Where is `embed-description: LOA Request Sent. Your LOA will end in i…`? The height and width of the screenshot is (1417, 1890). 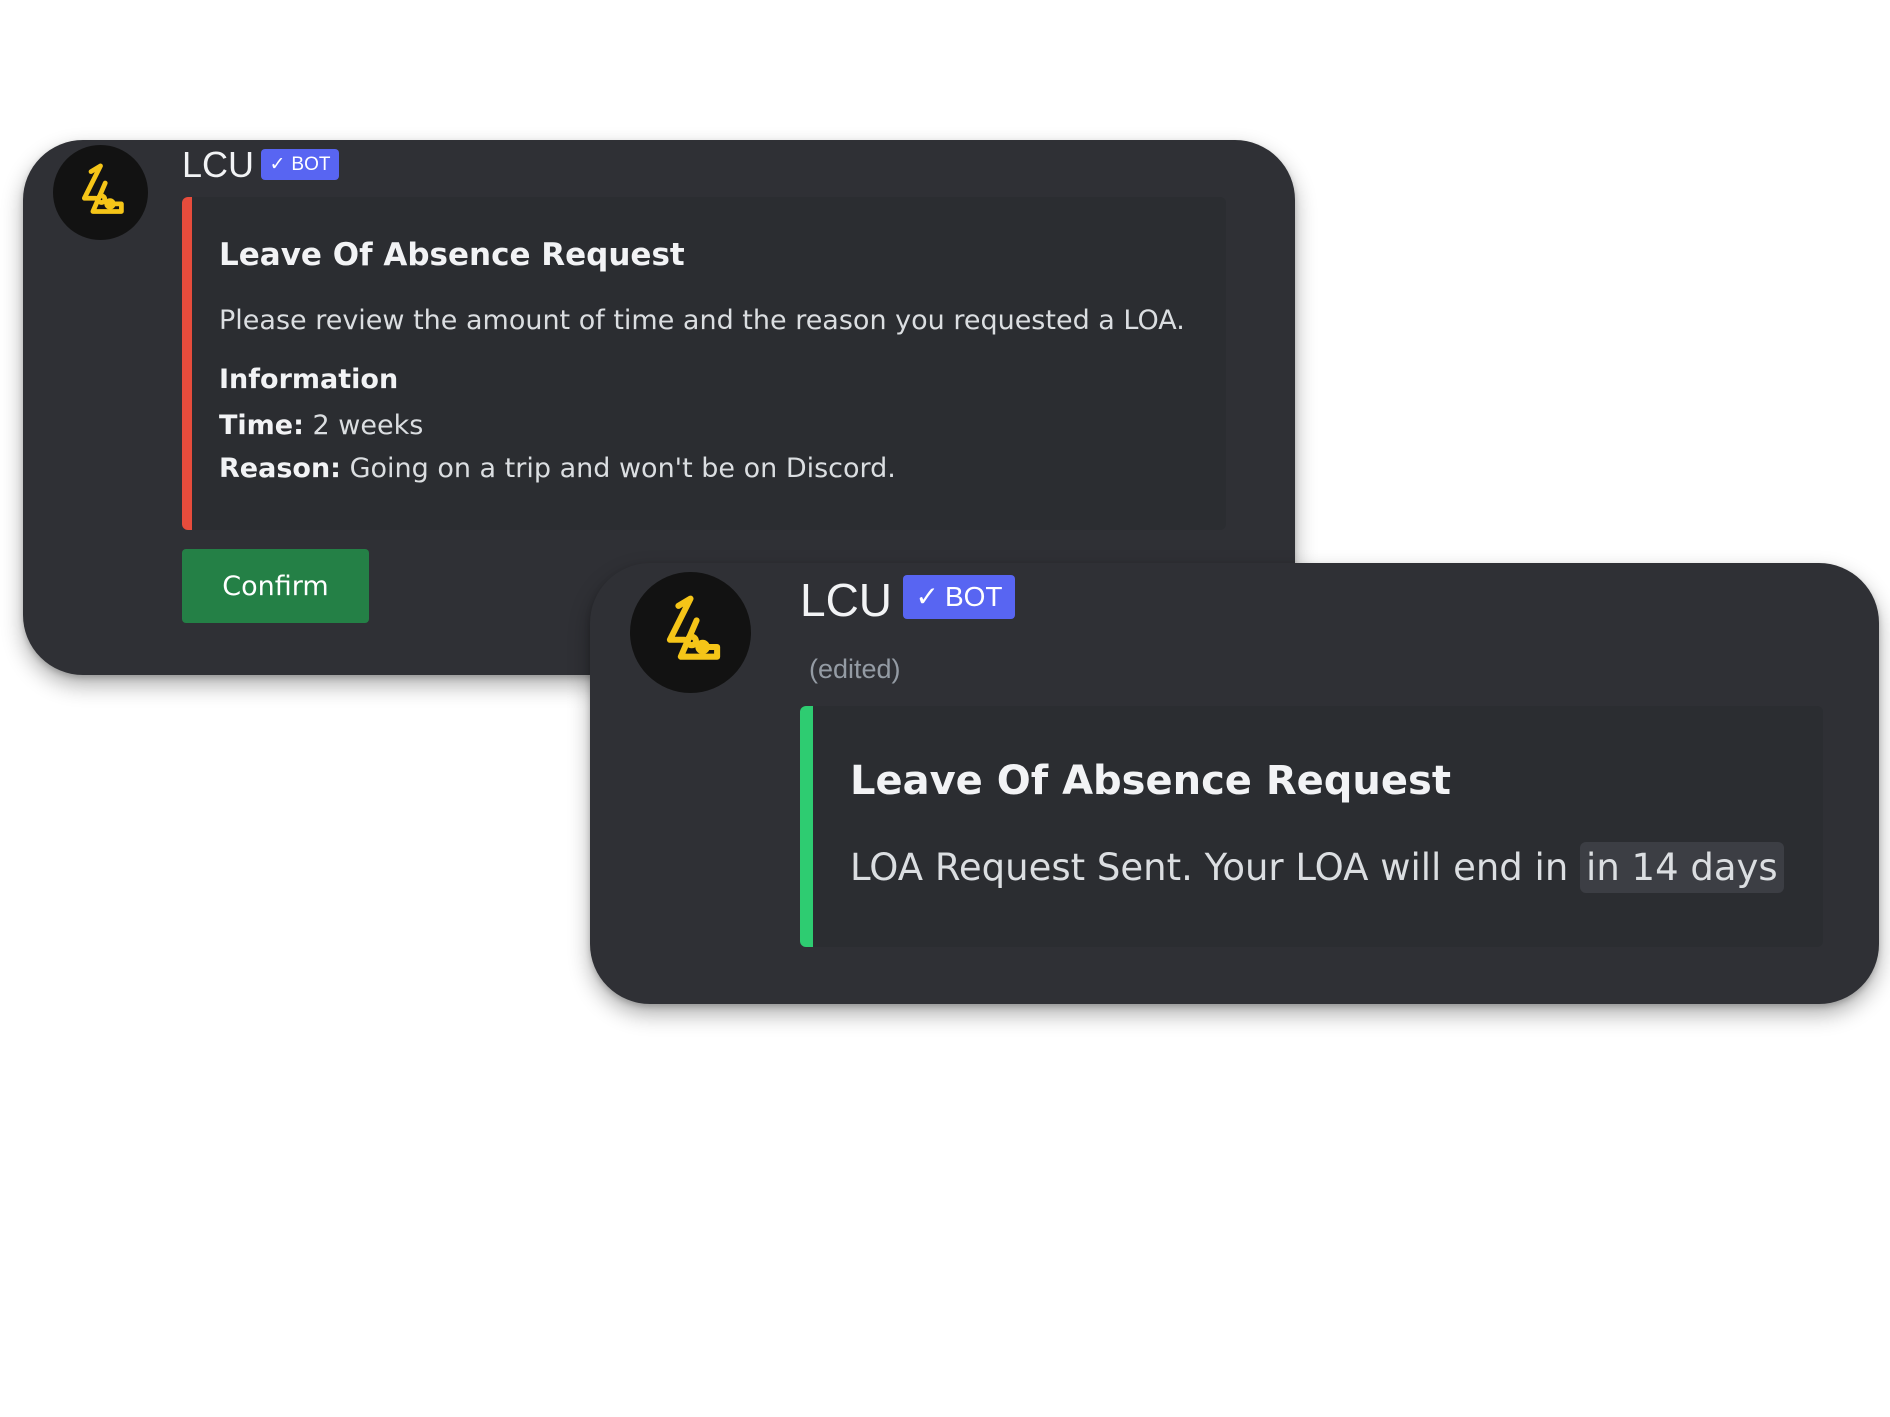
embed-description: LOA Request Sent. Your LOA will end in i… is located at coordinates (1317, 867).